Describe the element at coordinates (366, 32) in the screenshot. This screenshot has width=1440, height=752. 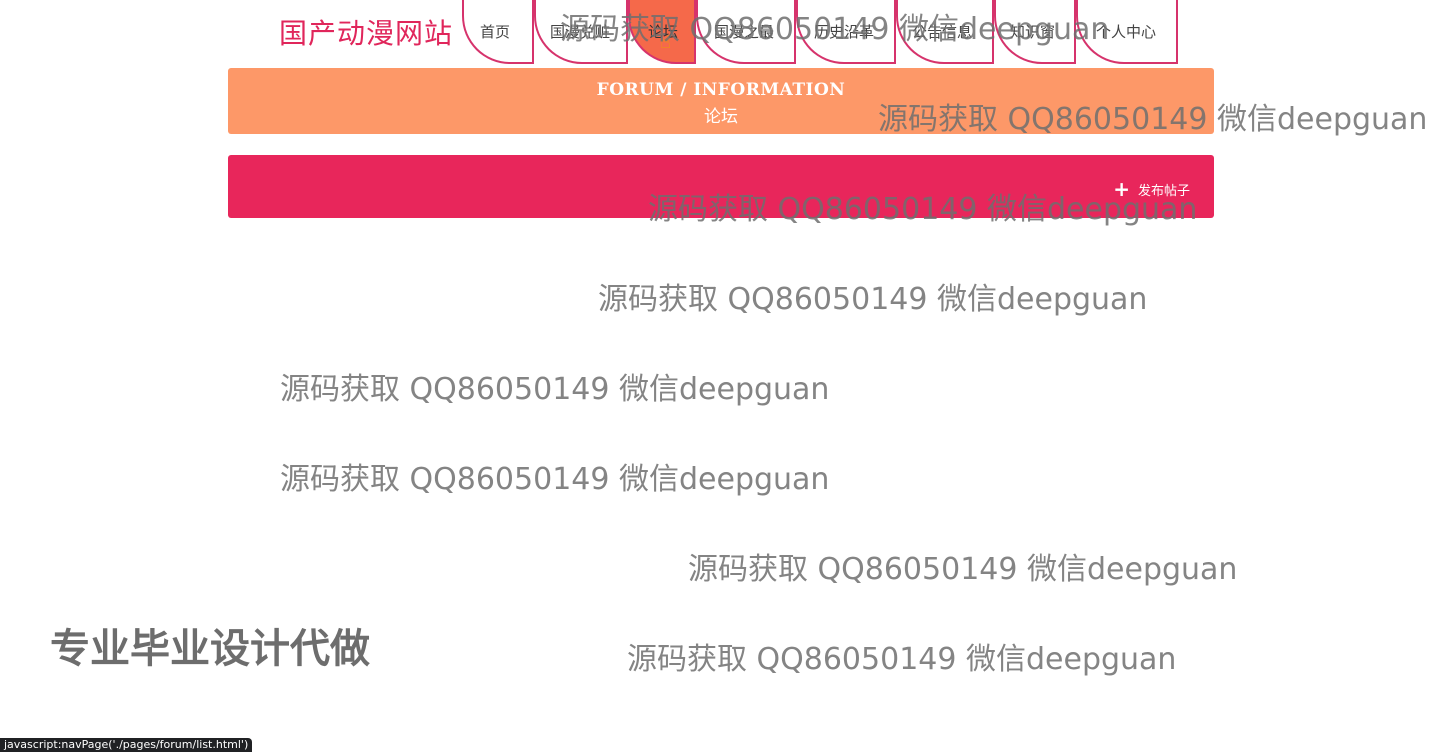
I see `site-logo: 国产动漫网站` at that location.